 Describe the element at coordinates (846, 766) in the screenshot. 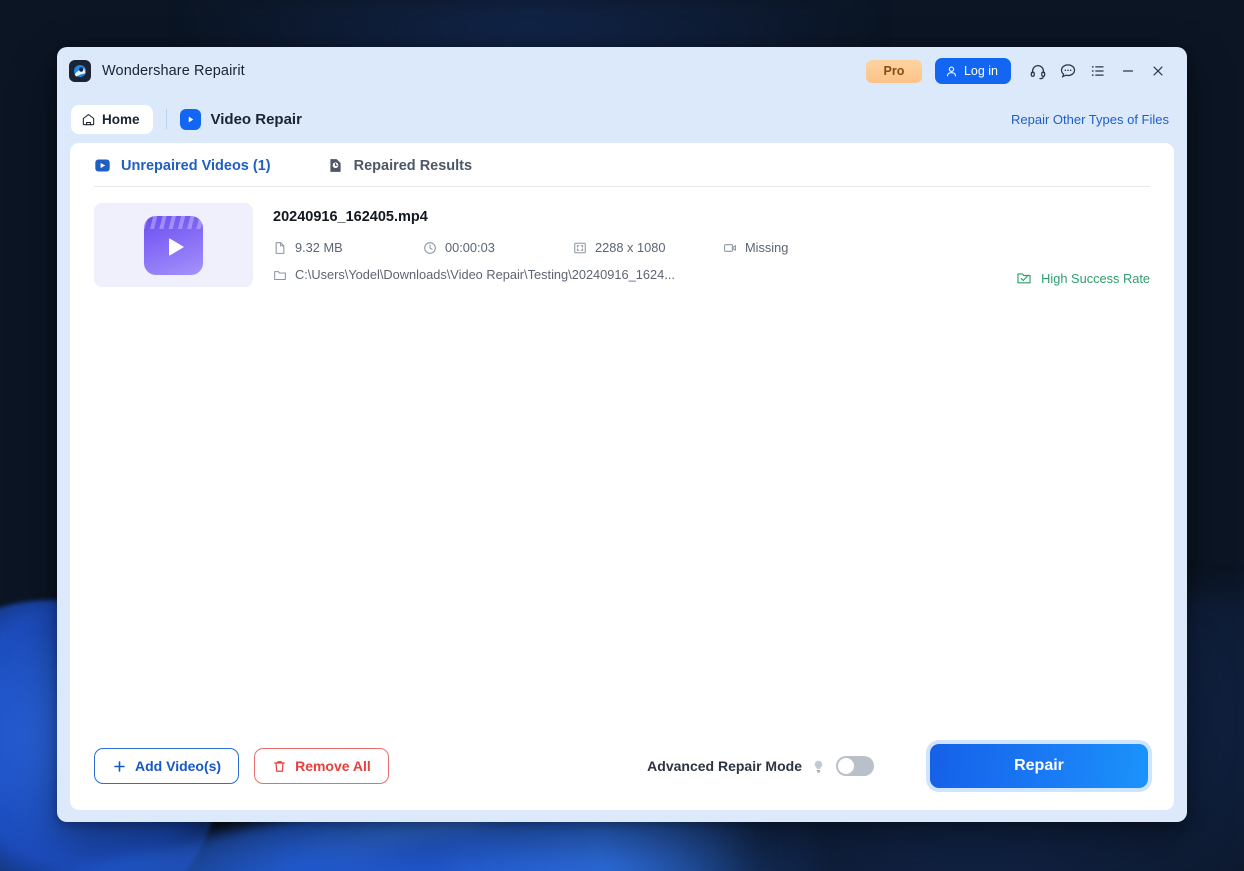

I see `toggle-knob` at that location.